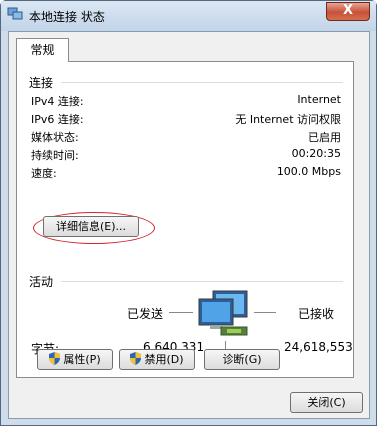 The image size is (377, 426). I want to click on connection-divider, so click(202, 82).